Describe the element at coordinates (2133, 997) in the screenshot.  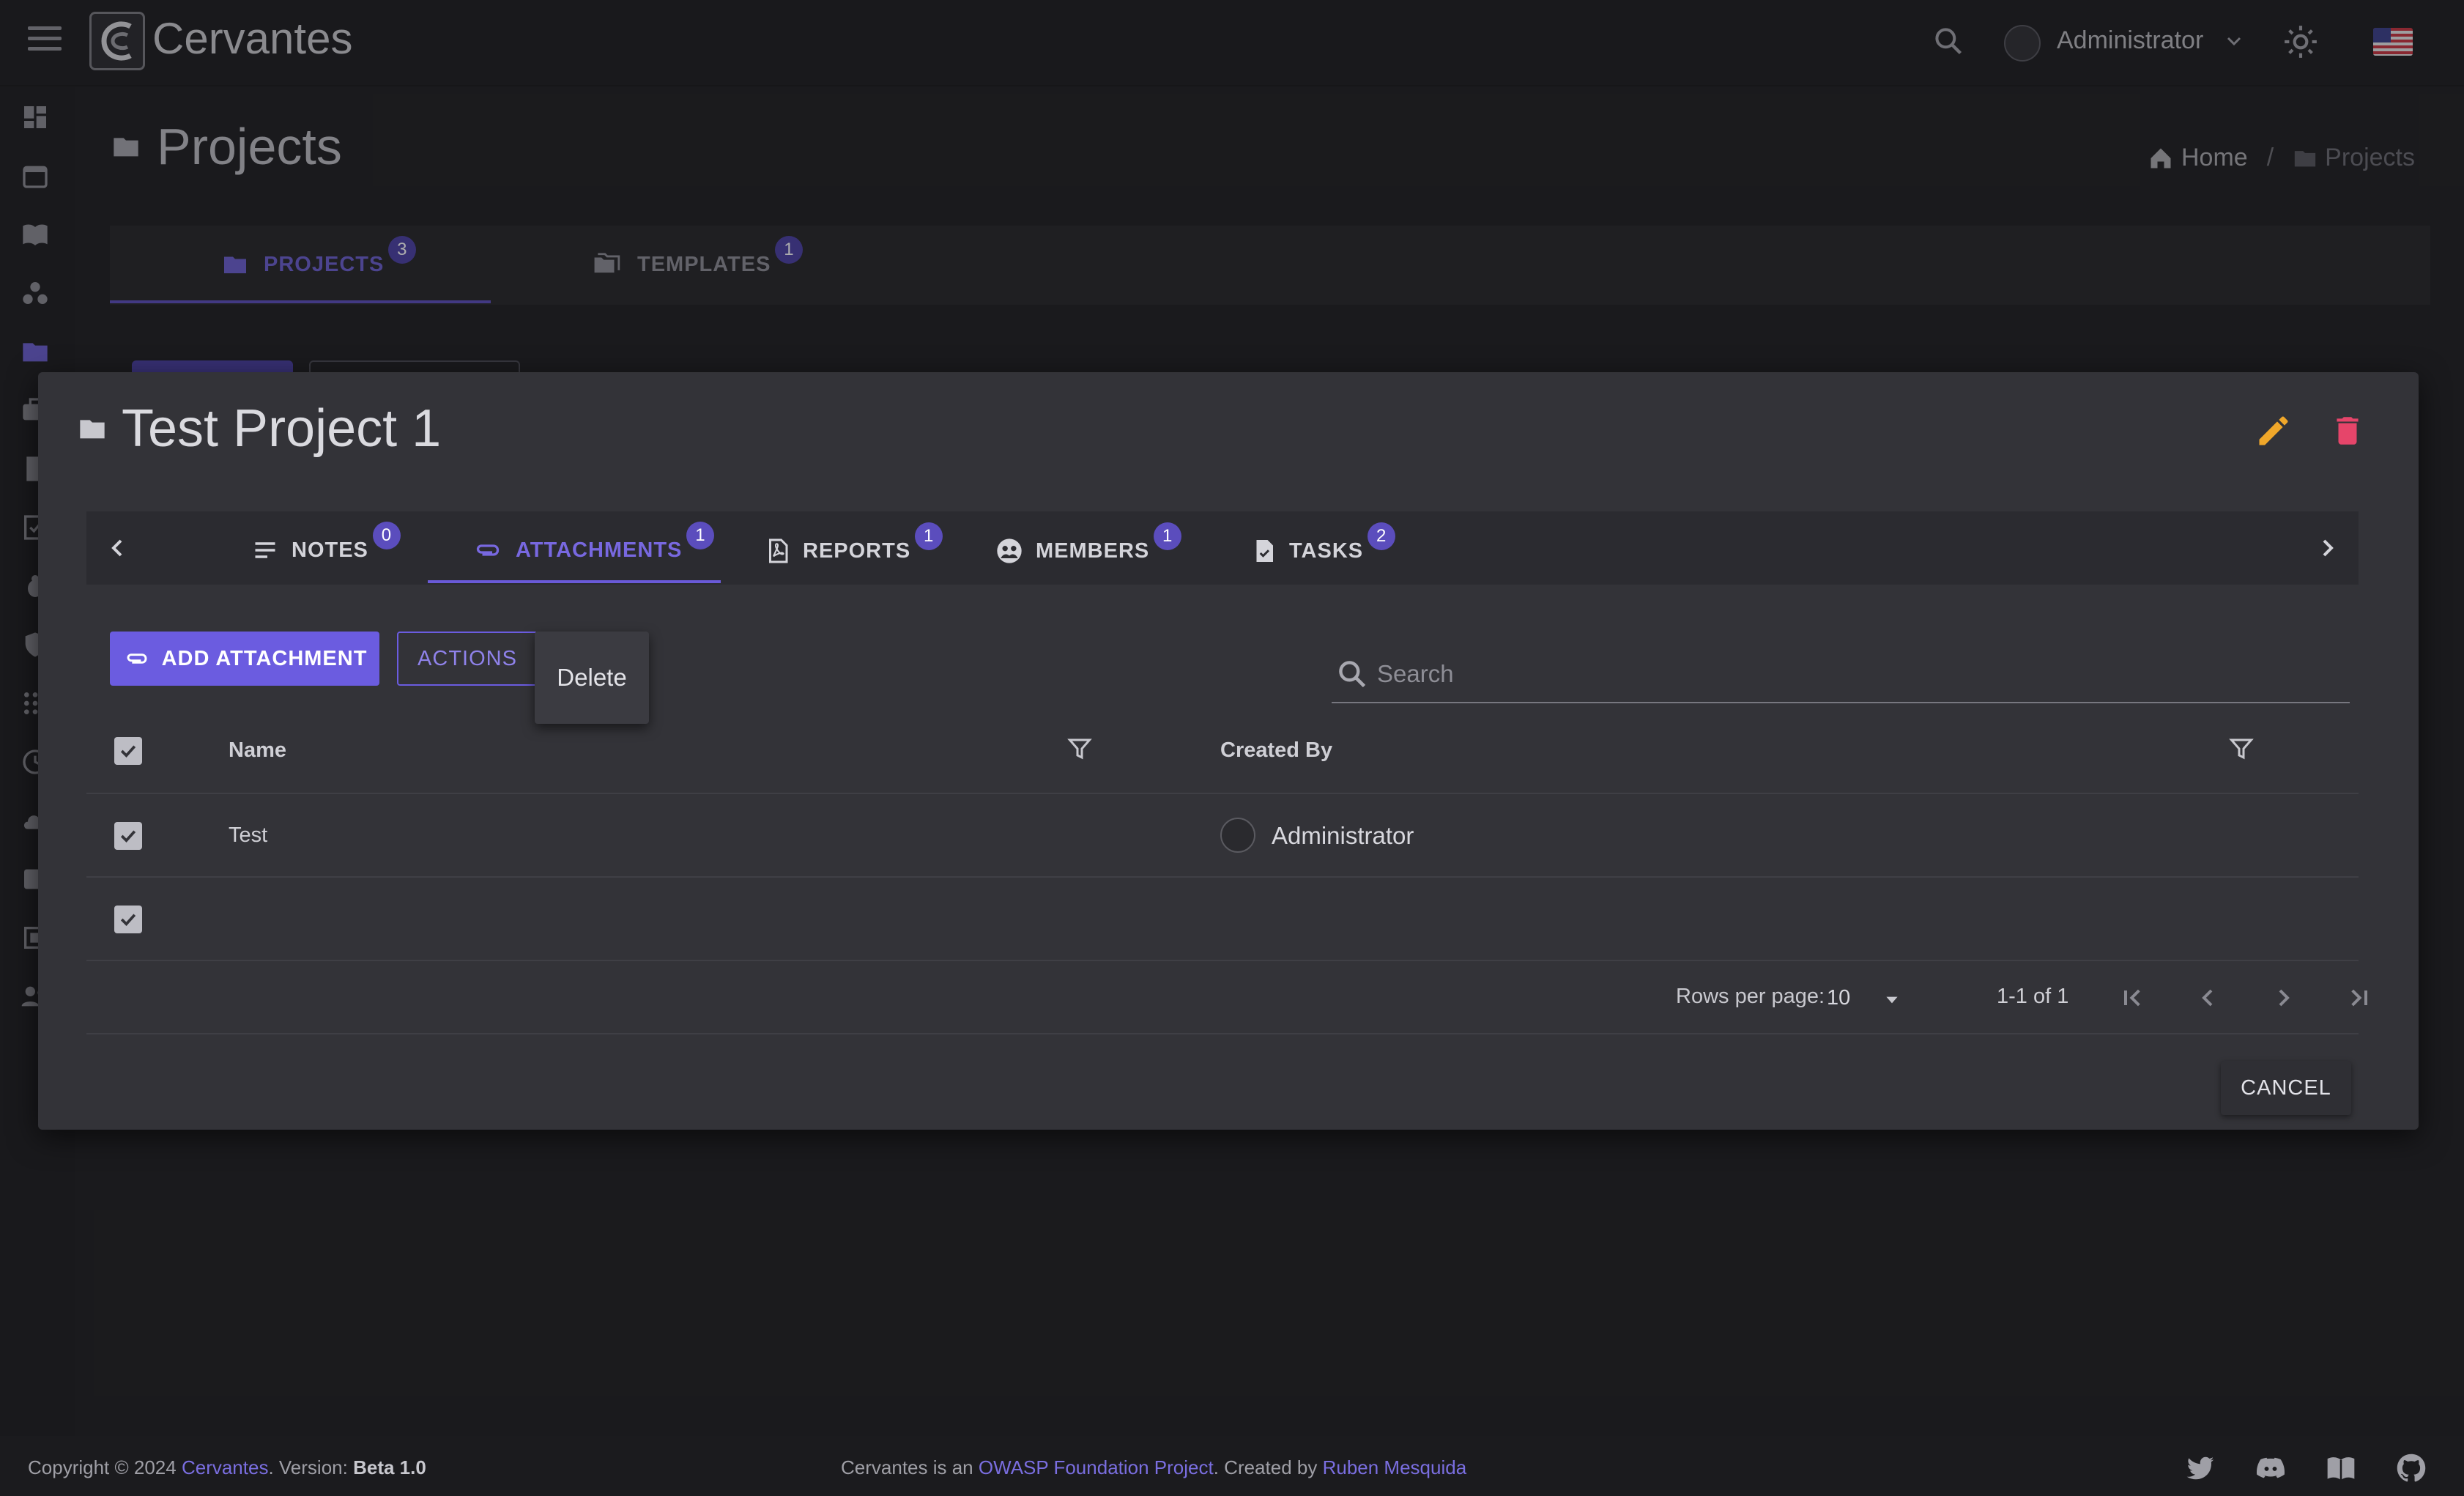
I see `first-page-icon` at that location.